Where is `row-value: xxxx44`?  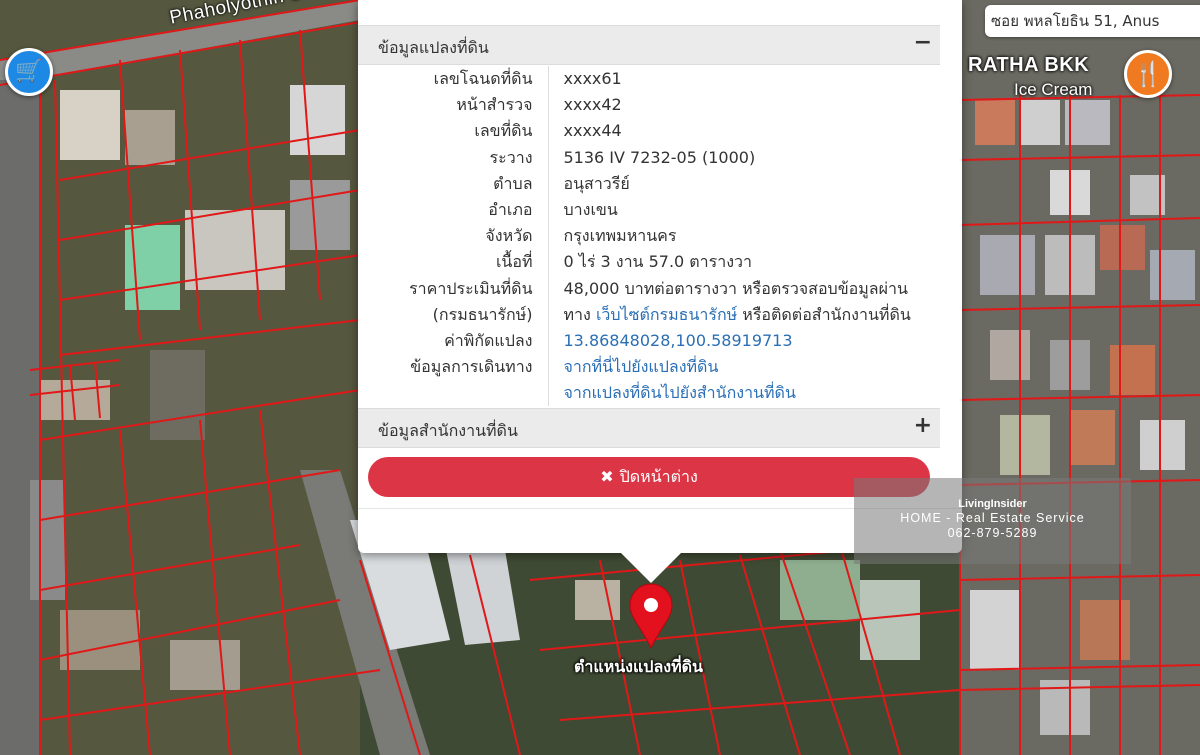 row-value: xxxx44 is located at coordinates (592, 131).